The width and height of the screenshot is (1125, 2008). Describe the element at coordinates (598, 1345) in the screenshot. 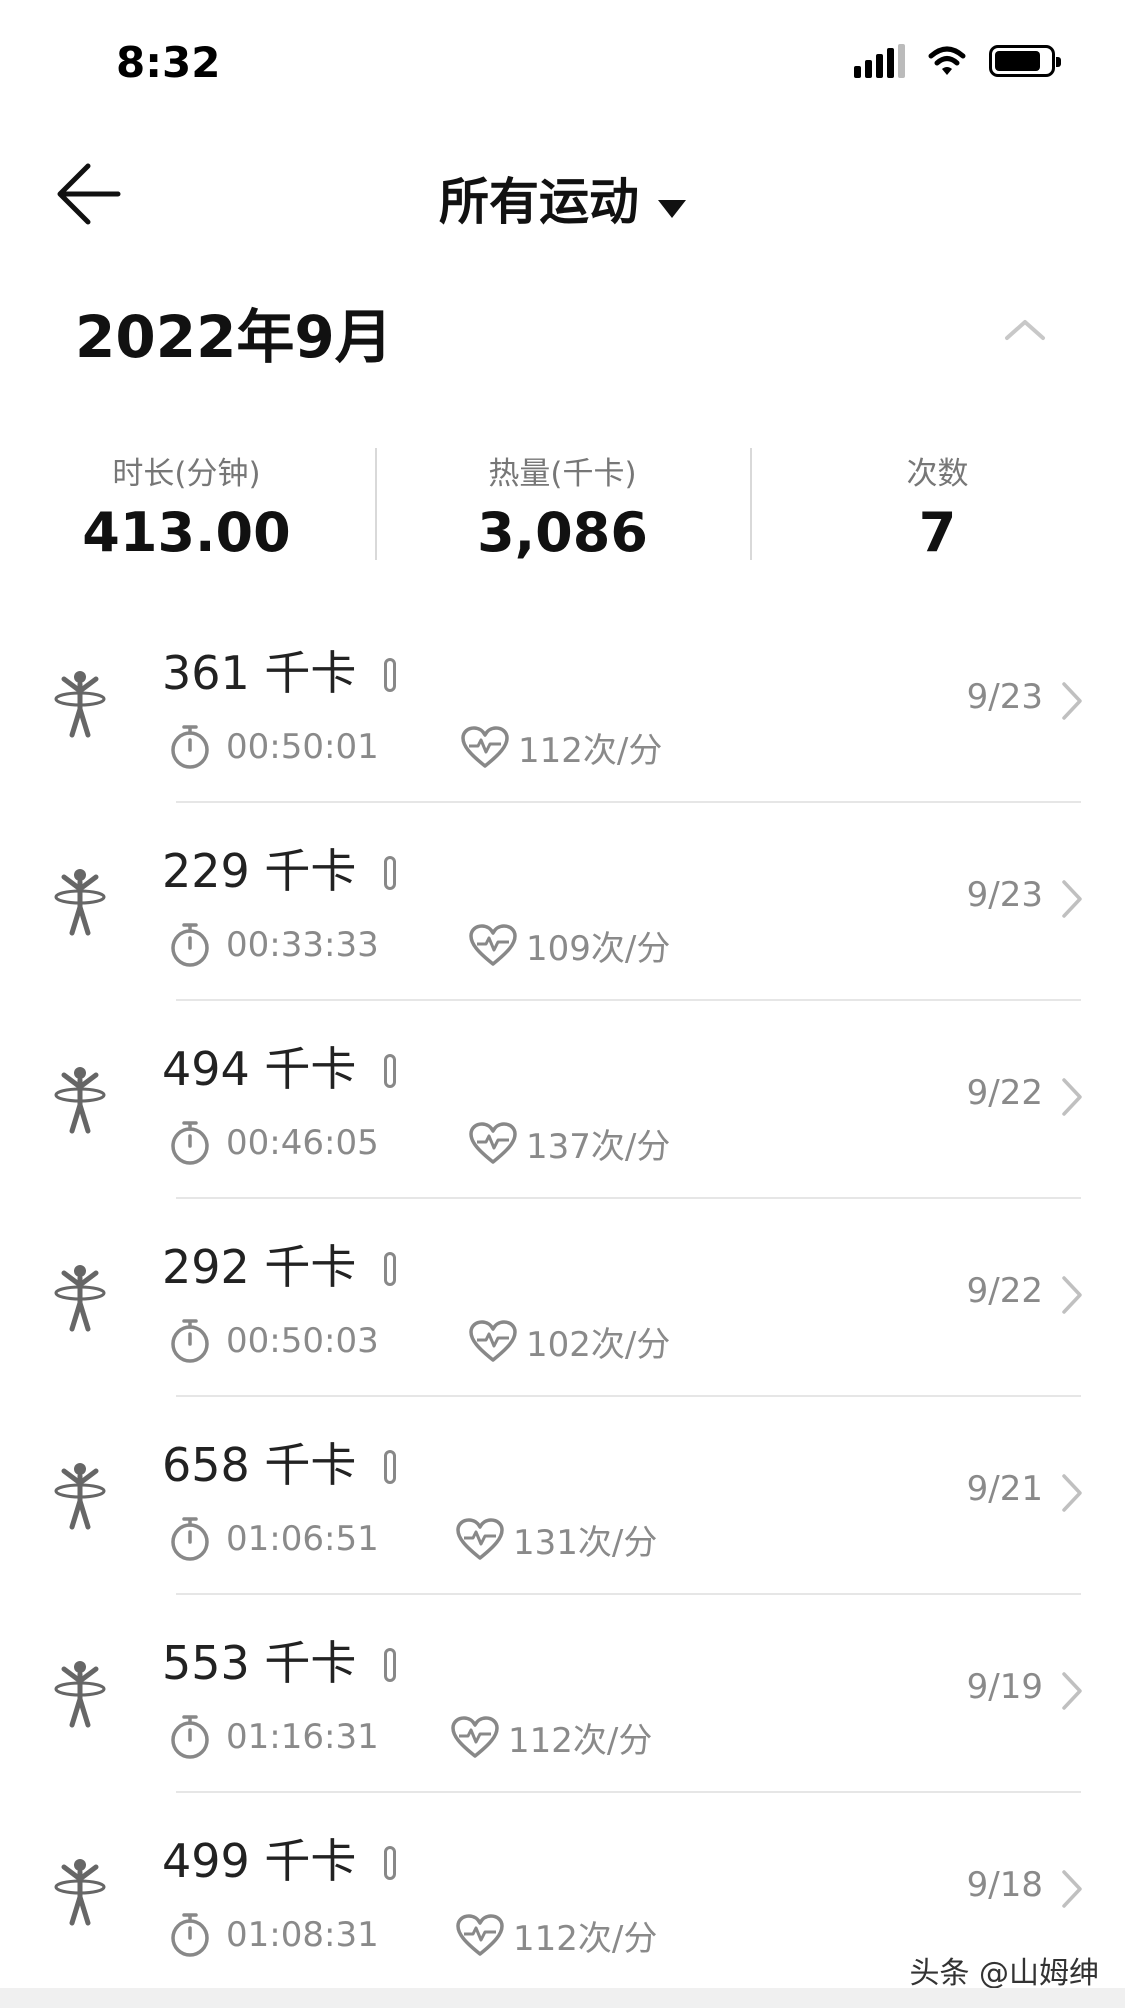

I see `record-heart-rate-text: 102次/分` at that location.